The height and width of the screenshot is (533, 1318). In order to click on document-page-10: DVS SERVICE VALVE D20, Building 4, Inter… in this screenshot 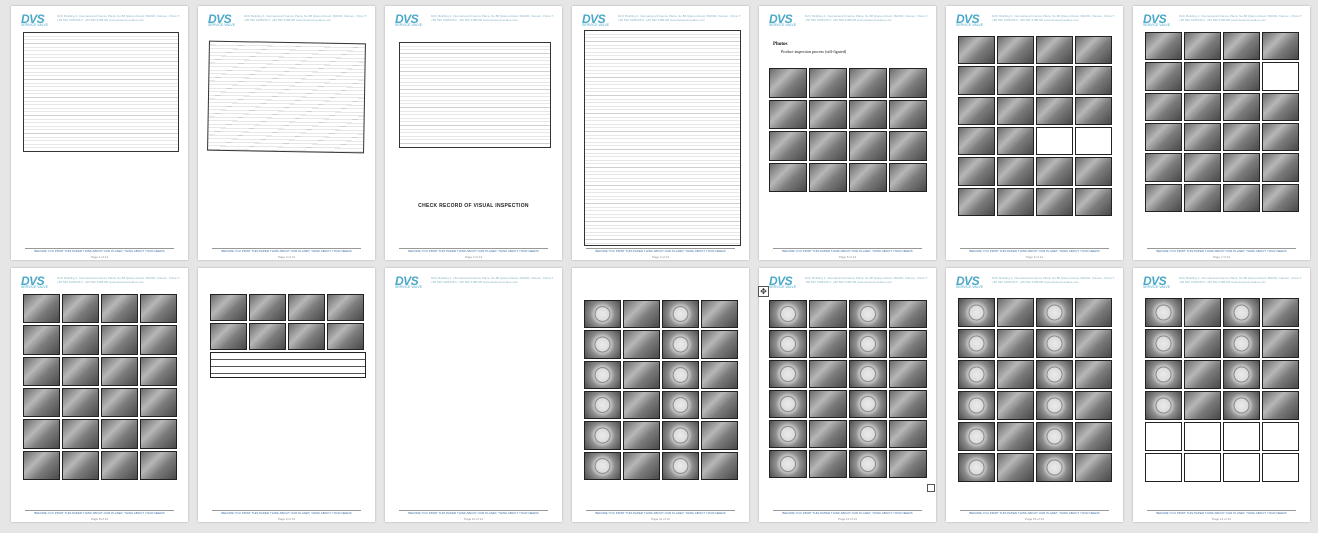, I will do `click(473, 395)`.